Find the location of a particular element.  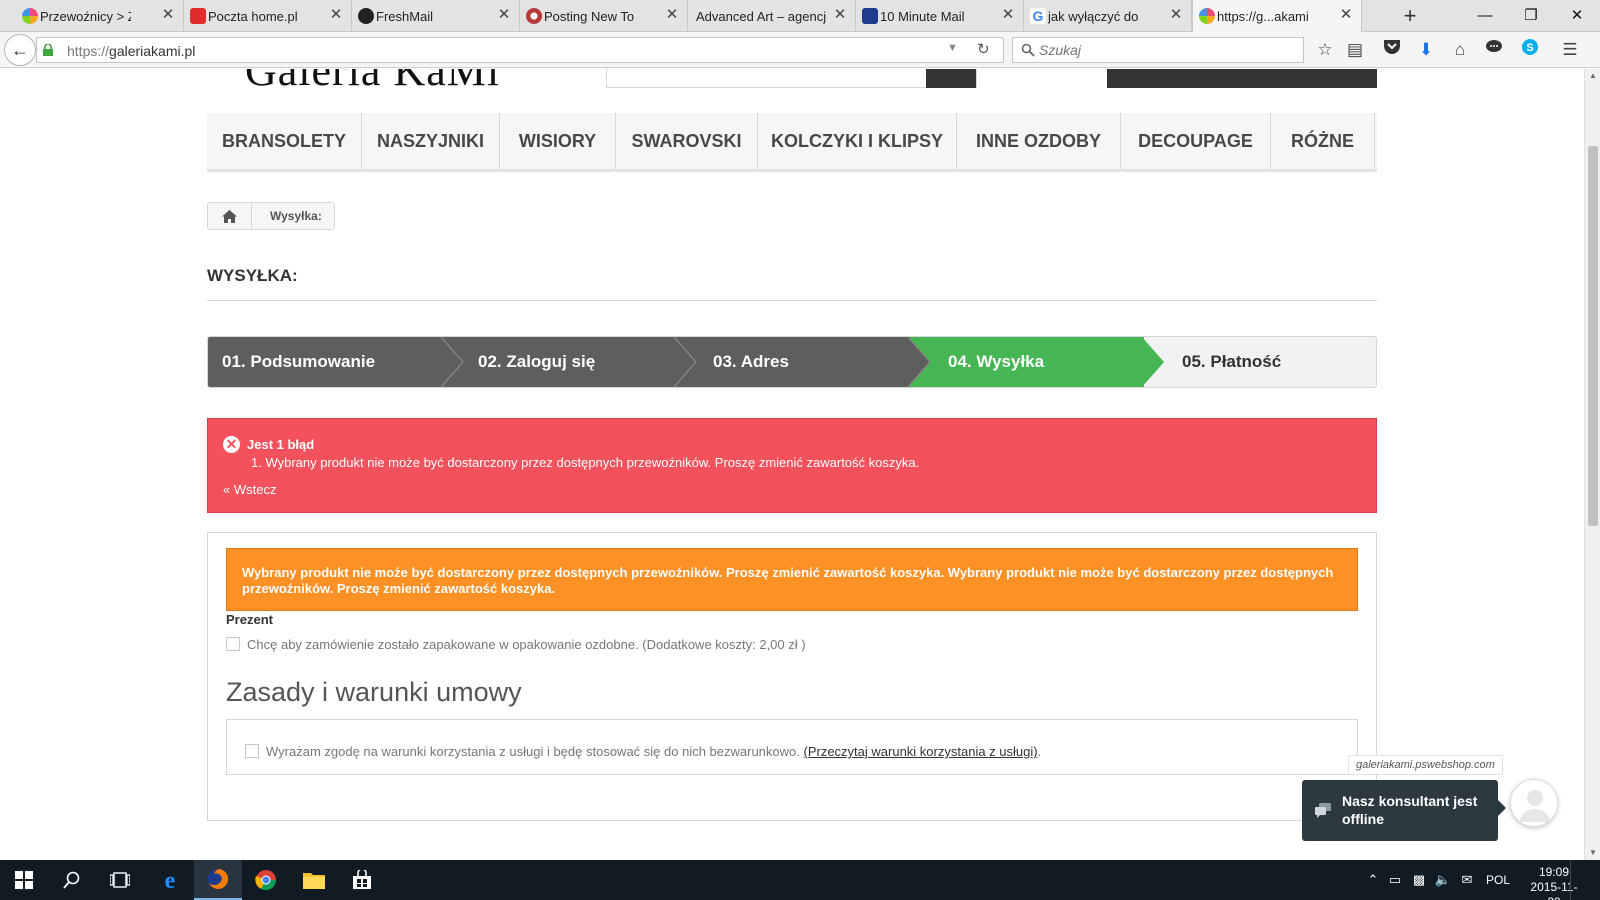

battery-icon: ▭ is located at coordinates (1395, 880).